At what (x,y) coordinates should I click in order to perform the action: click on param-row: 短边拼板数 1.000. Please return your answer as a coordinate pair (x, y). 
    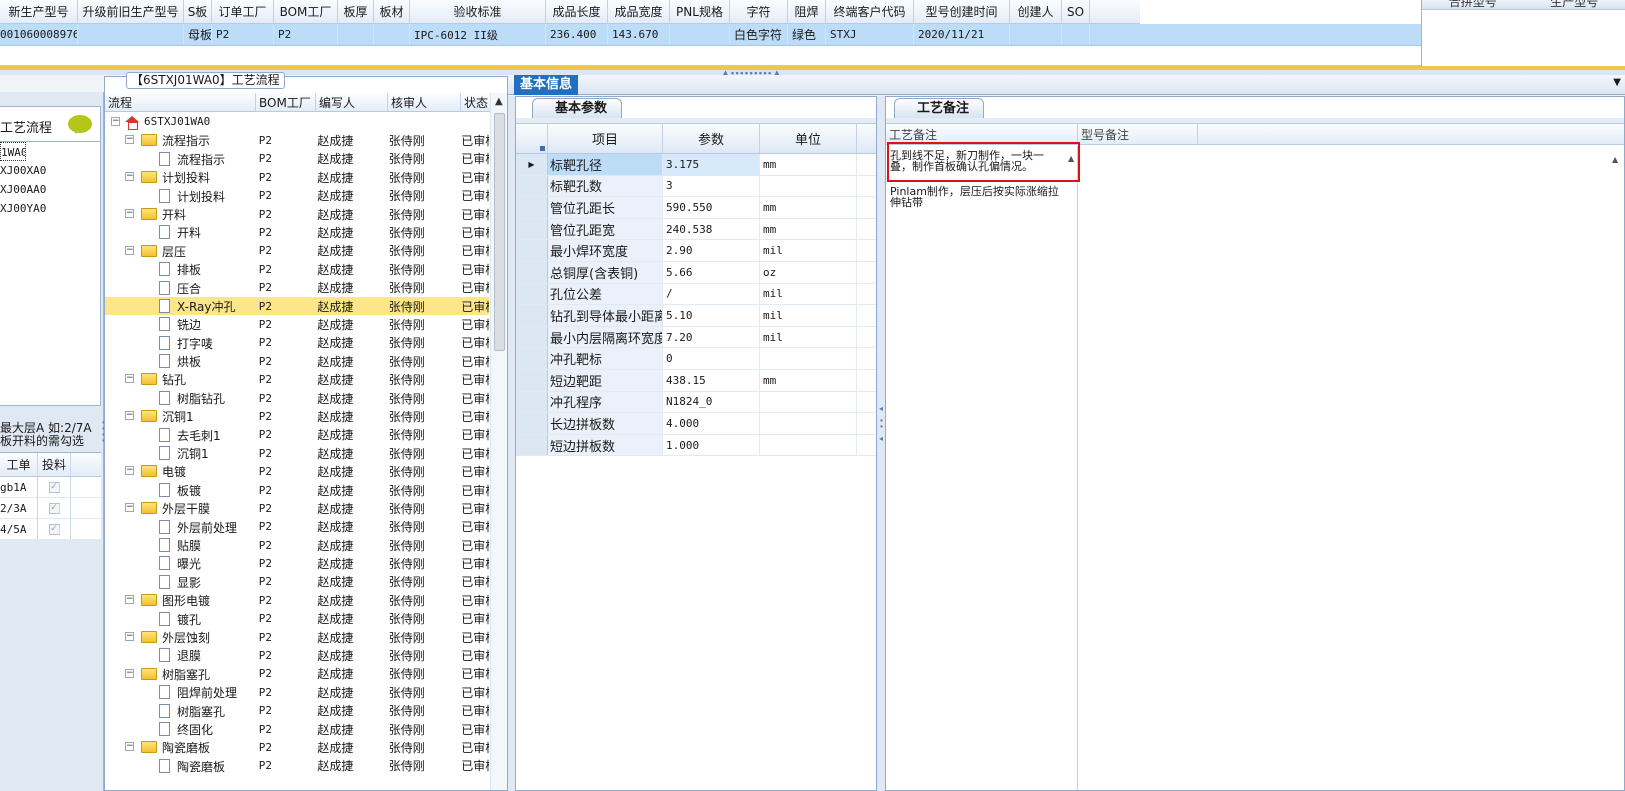
    Looking at the image, I should click on (696, 445).